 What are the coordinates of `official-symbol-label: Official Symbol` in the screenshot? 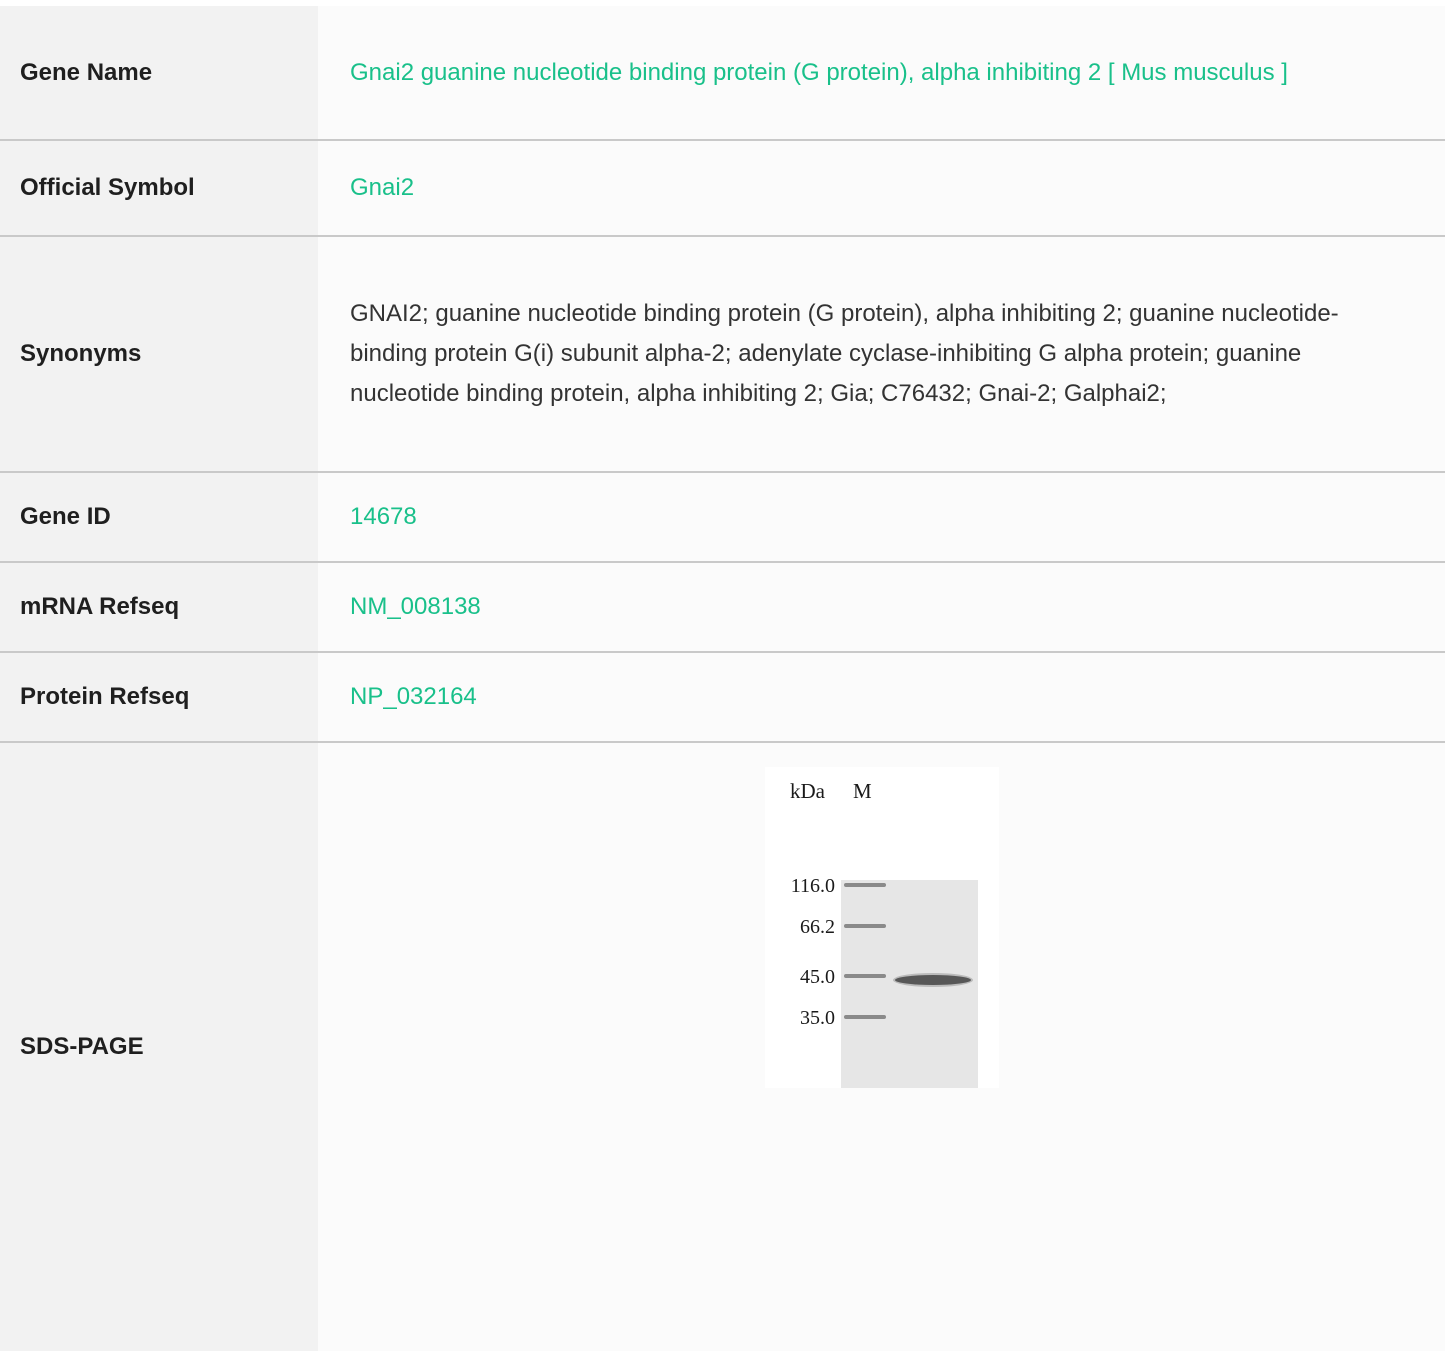 It's located at (159, 188).